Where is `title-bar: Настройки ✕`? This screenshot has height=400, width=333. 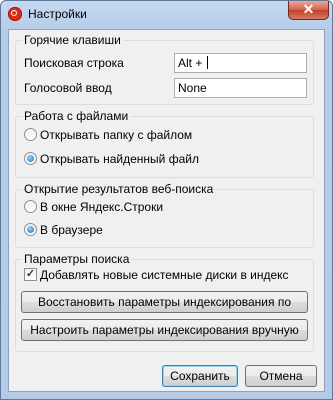 title-bar: Настройки ✕ is located at coordinates (166, 15).